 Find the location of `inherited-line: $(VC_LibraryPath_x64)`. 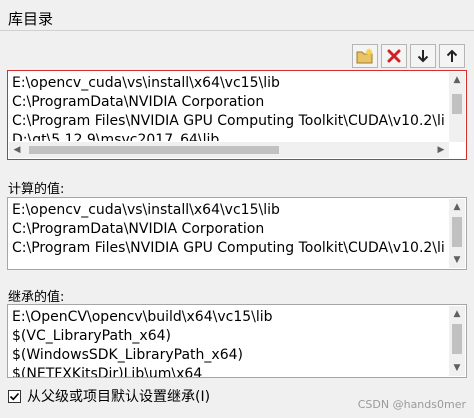

inherited-line: $(VC_LibraryPath_x64) is located at coordinates (91, 336).